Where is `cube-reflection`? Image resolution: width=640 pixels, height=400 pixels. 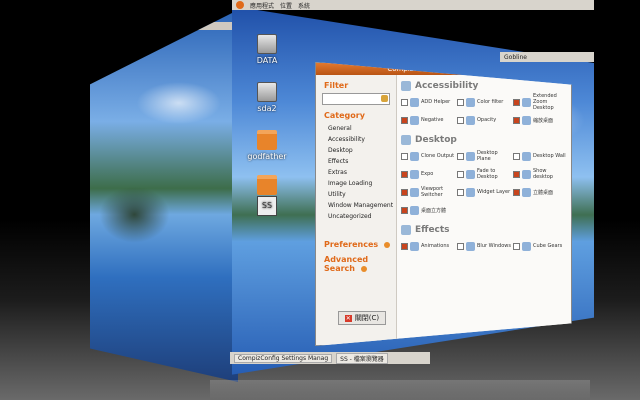 cube-reflection is located at coordinates (400, 390).